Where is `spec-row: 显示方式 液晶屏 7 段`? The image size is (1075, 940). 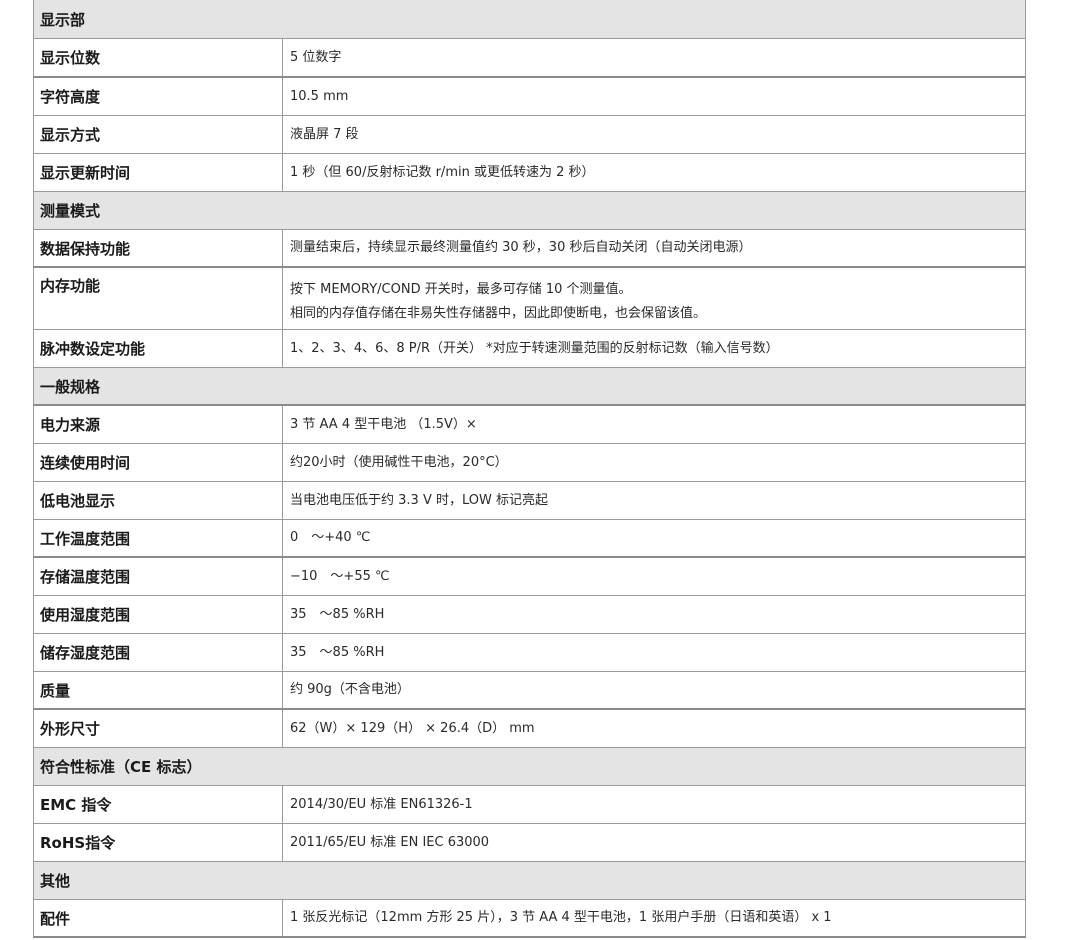
spec-row: 显示方式 液晶屏 7 段 is located at coordinates (529, 135).